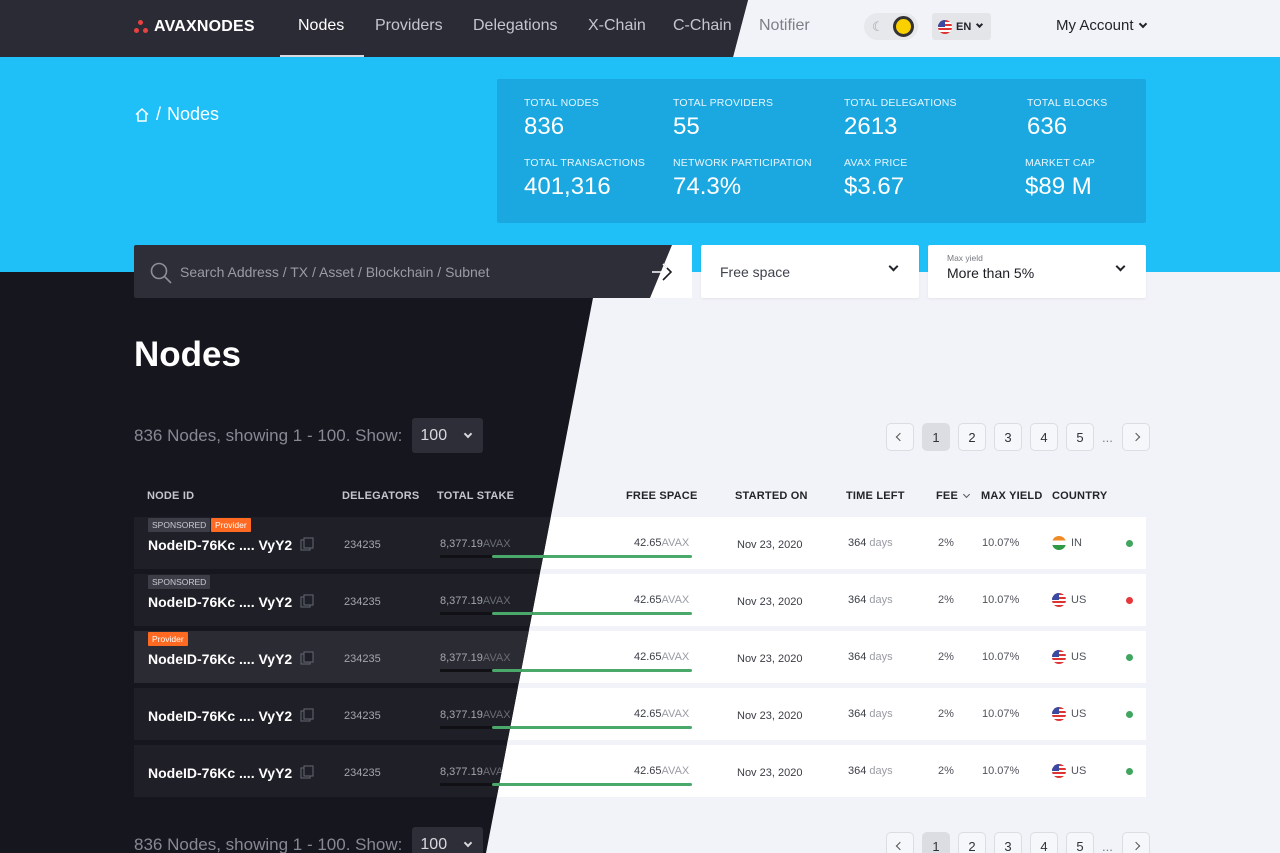 The height and width of the screenshot is (853, 1280). What do you see at coordinates (321, 26) in the screenshot?
I see `nav-nodes: Nodes` at bounding box center [321, 26].